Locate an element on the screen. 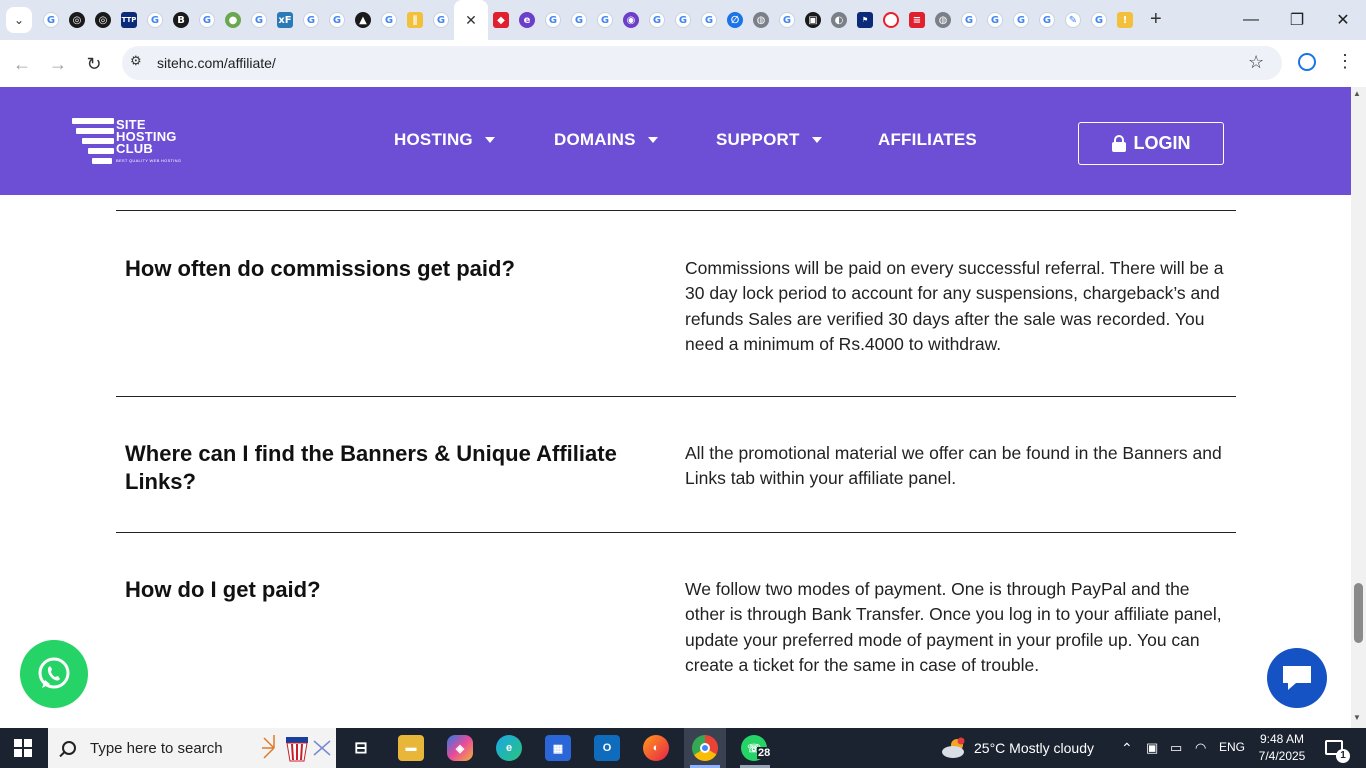 The height and width of the screenshot is (768, 1366). tab-circle: ◉ is located at coordinates (631, 20).